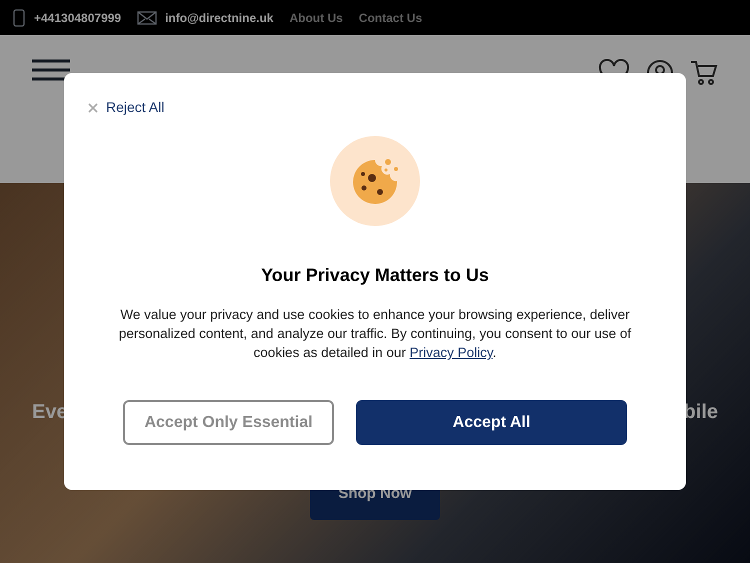 This screenshot has width=750, height=563. Describe the element at coordinates (147, 17) in the screenshot. I see `mail-icon` at that location.